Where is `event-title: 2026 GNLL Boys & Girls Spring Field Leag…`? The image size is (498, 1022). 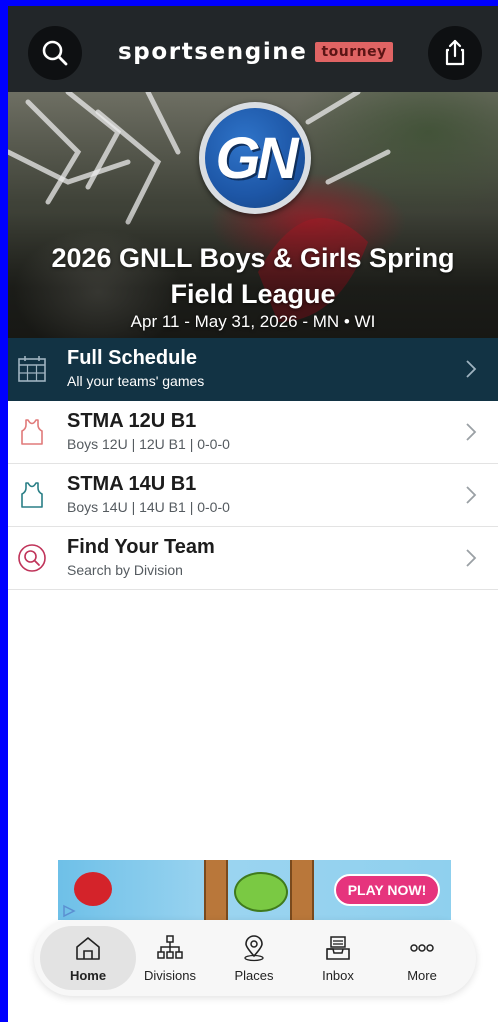 event-title: 2026 GNLL Boys & Girls Spring Field Leag… is located at coordinates (253, 276).